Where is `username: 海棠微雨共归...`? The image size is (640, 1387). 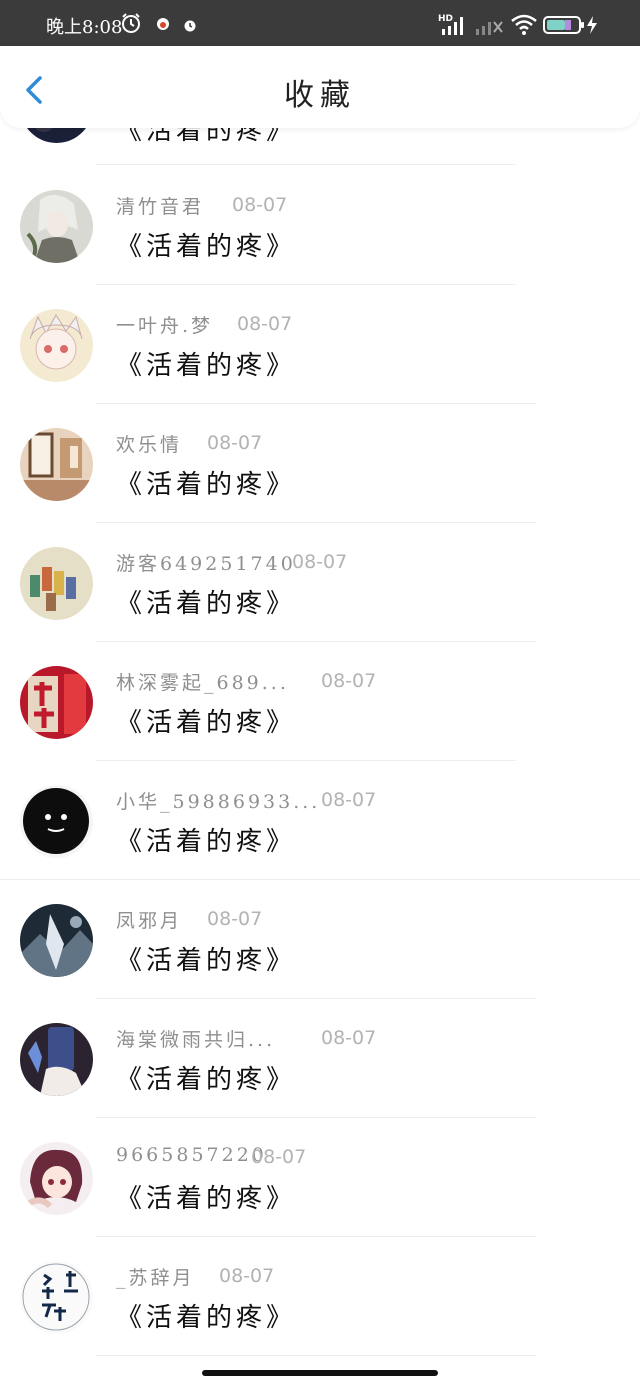 username: 海棠微雨共归... is located at coordinates (196, 1040).